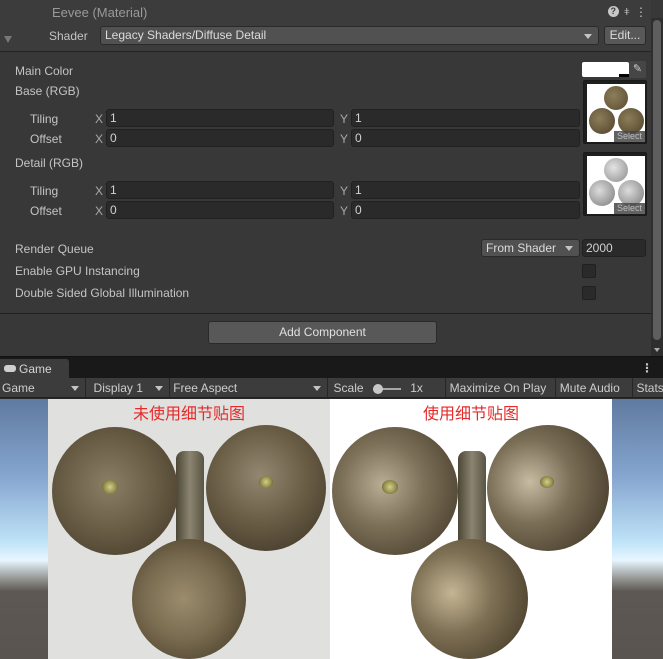 Image resolution: width=663 pixels, height=659 pixels. I want to click on view-mode-value: Game, so click(18, 388).